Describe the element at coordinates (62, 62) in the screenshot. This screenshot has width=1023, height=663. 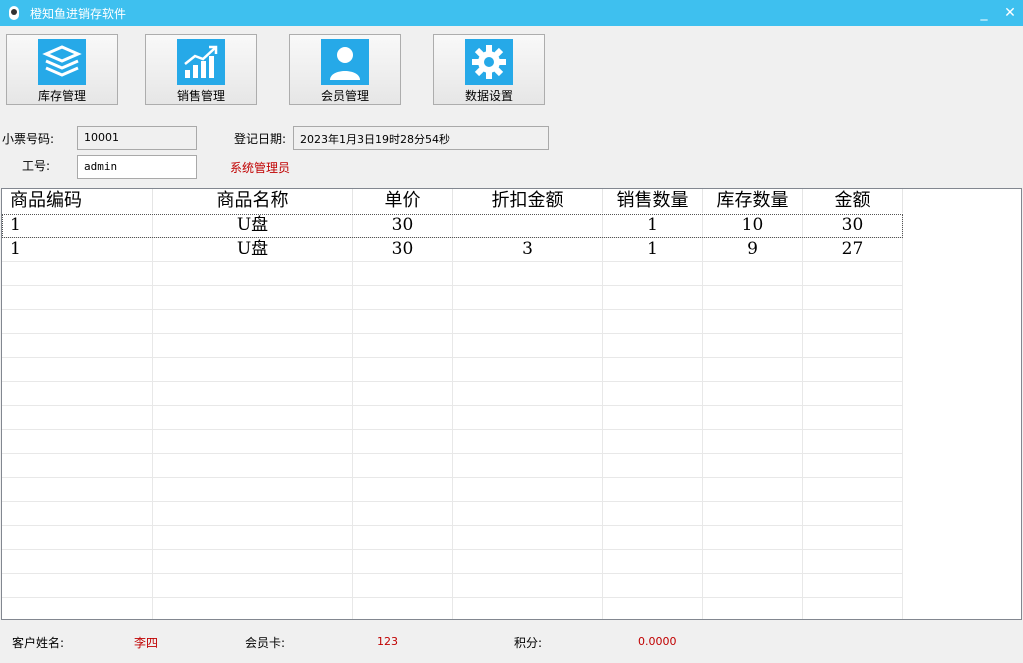
I see `layers-icon` at that location.